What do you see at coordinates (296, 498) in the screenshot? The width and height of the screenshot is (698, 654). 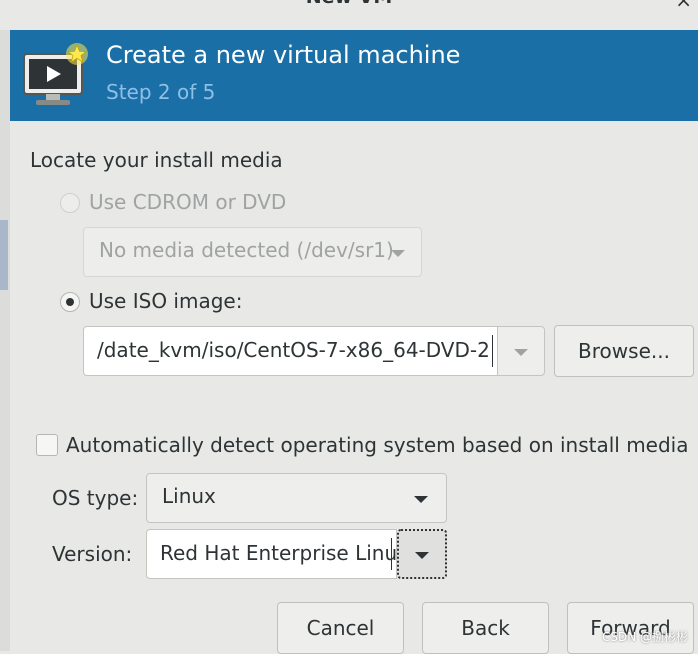 I see `os-type-select: Linux` at bounding box center [296, 498].